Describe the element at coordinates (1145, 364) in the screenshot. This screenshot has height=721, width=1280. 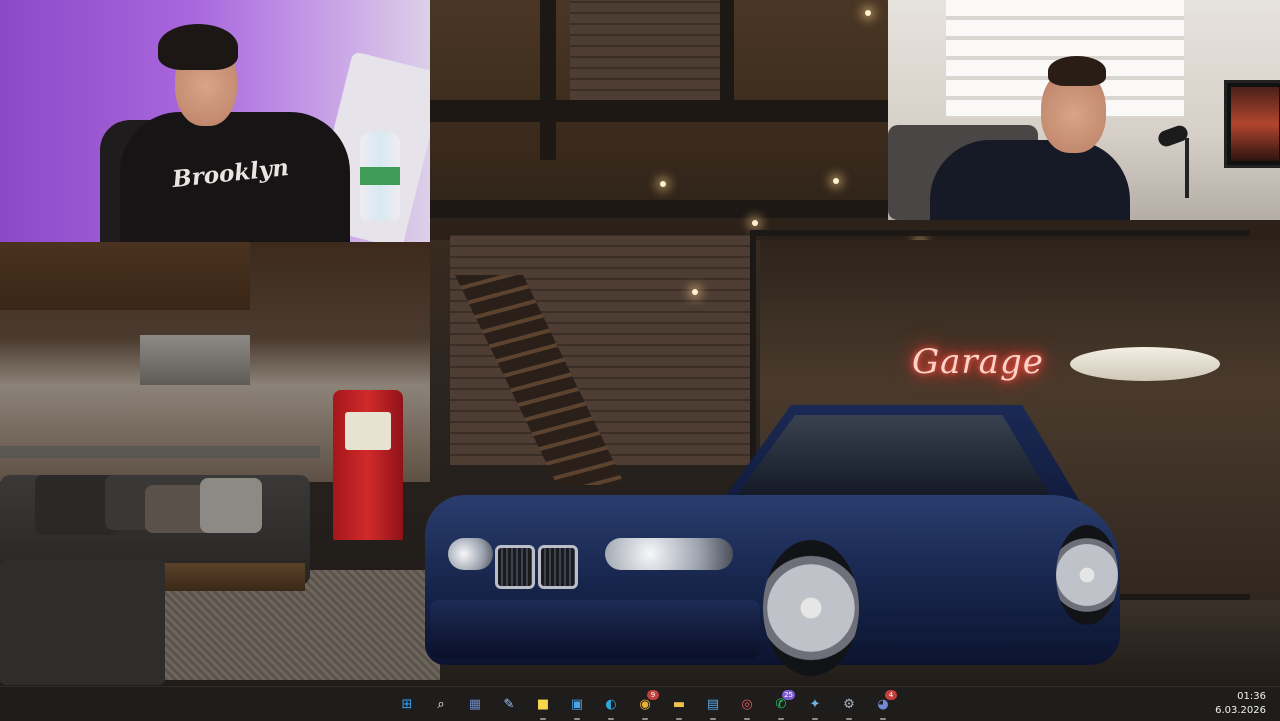
I see `surfboard` at that location.